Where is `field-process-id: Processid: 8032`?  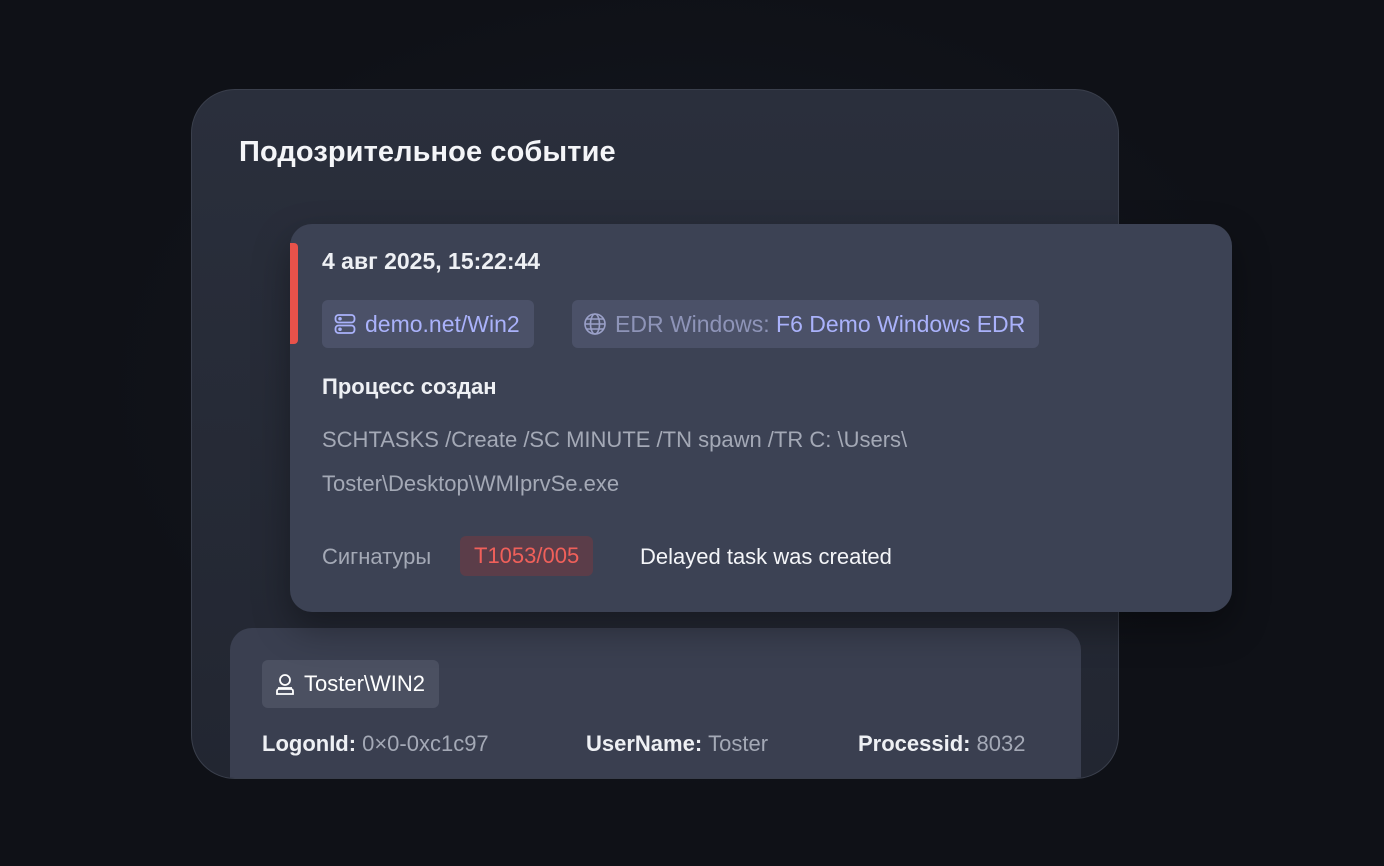
field-process-id: Processid: 8032 is located at coordinates (941, 744).